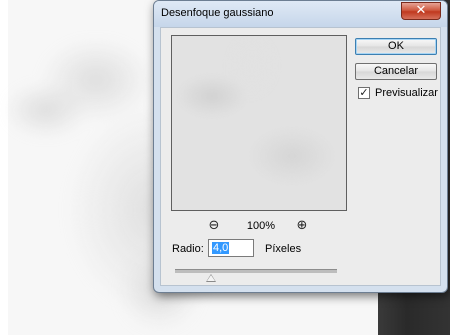  I want to click on zoom-out-icon: ⊖, so click(214, 226).